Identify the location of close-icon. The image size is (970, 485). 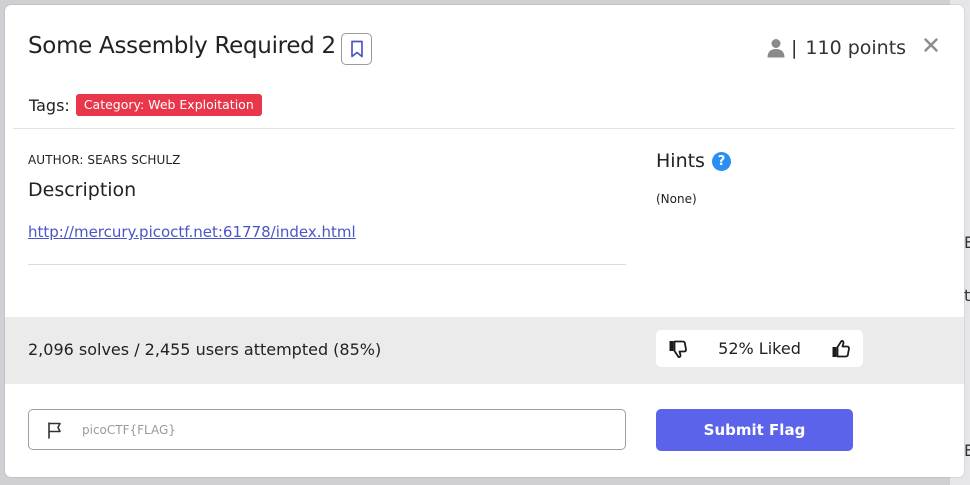
(931, 45).